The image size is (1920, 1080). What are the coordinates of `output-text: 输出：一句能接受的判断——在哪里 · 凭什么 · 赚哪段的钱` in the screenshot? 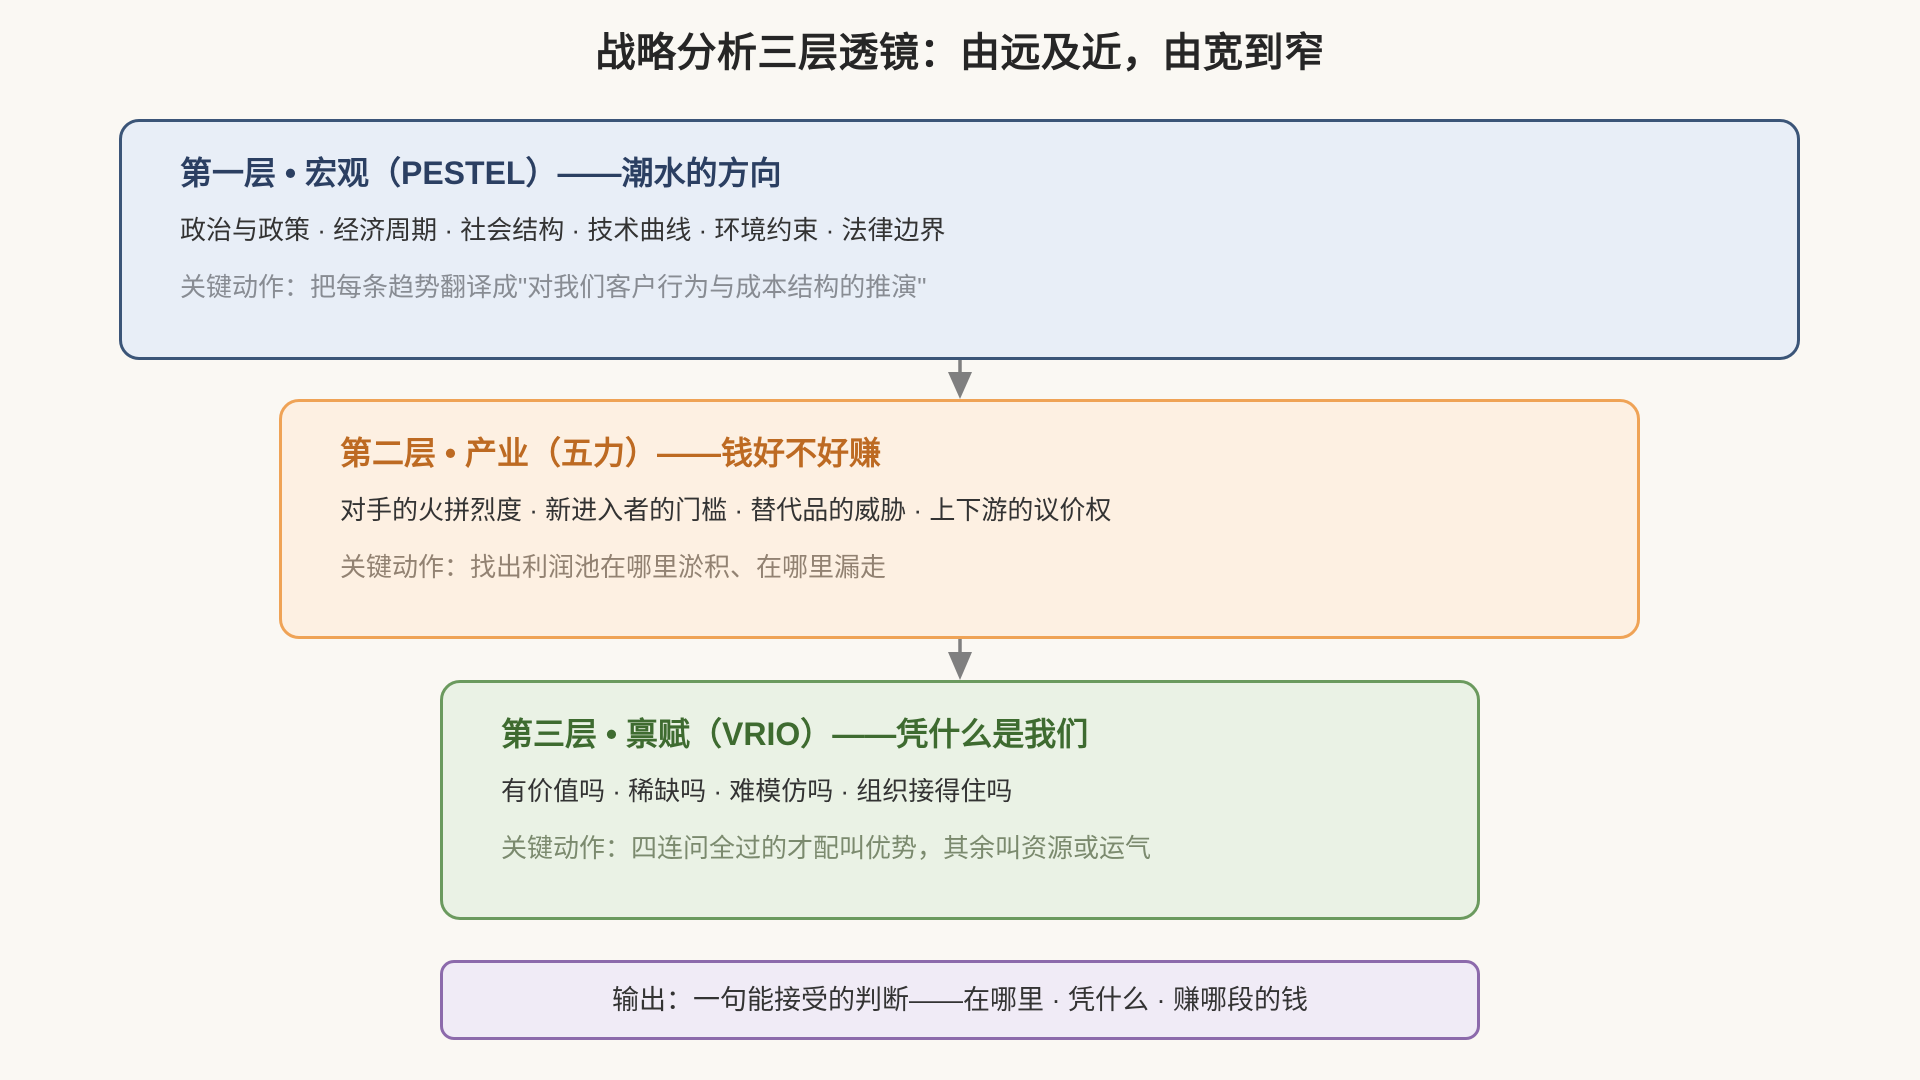 It's located at (960, 1000).